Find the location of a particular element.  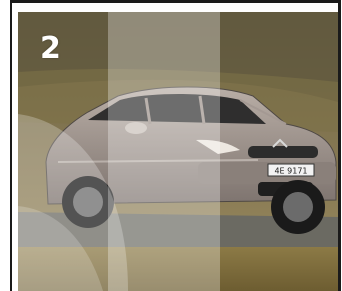

frame-border-left is located at coordinates (11, 145).